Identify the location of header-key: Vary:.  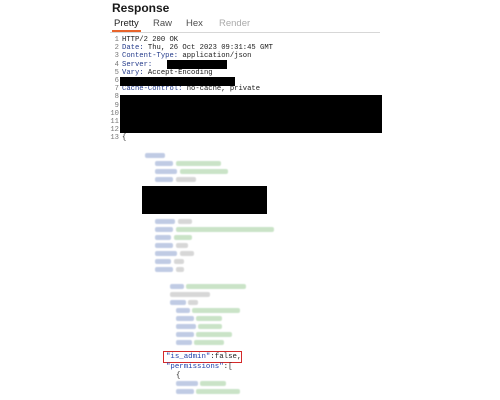
(133, 72).